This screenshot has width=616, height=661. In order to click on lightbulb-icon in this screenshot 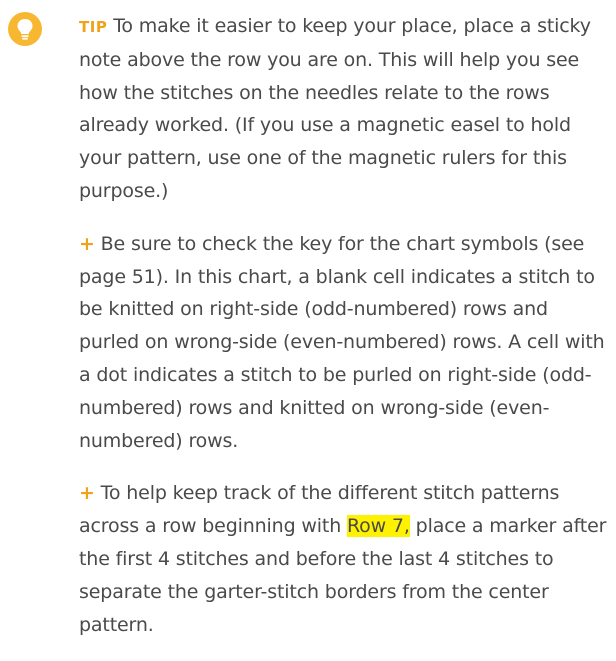, I will do `click(25, 29)`.